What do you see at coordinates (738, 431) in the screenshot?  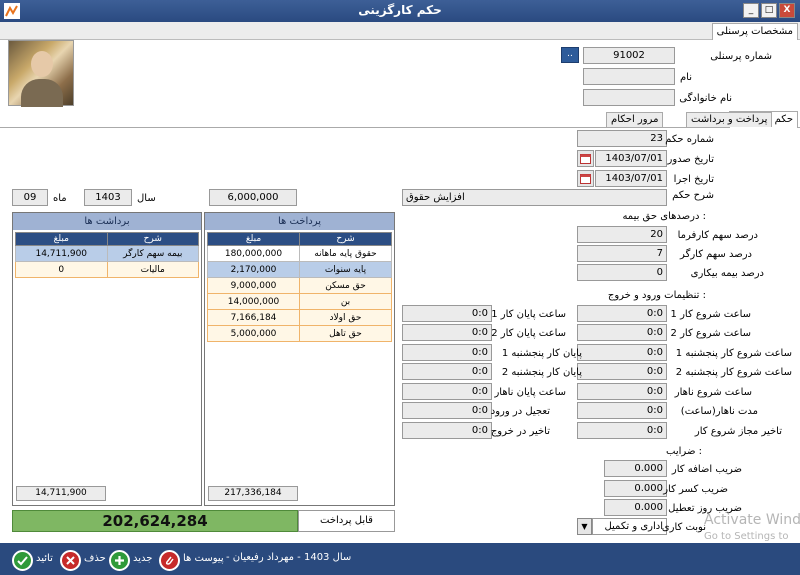 I see `allowed-delay-label: تاخیر مجاز شروع کار` at bounding box center [738, 431].